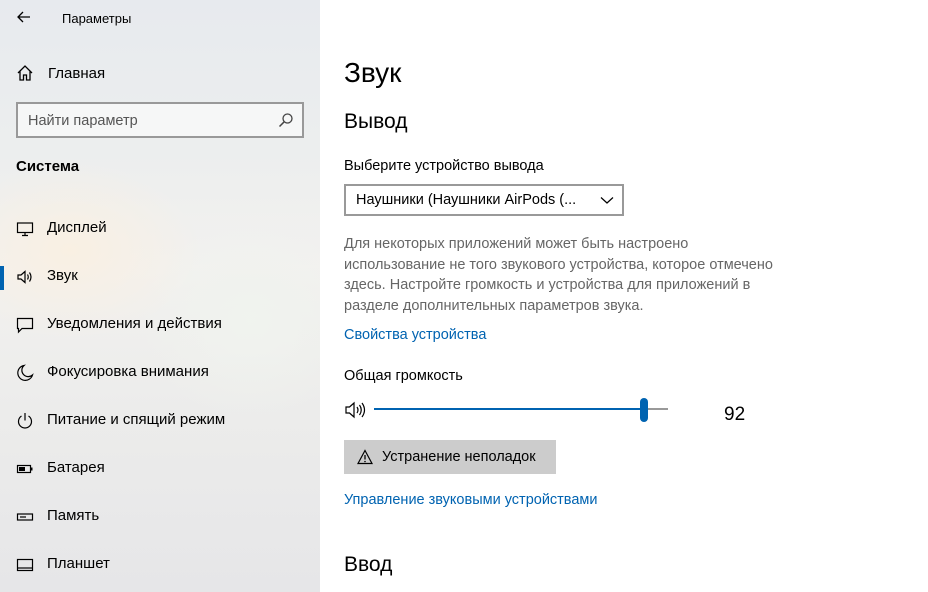 This screenshot has width=928, height=592. What do you see at coordinates (415, 335) in the screenshot?
I see `device-properties-link: Свойства устройства` at bounding box center [415, 335].